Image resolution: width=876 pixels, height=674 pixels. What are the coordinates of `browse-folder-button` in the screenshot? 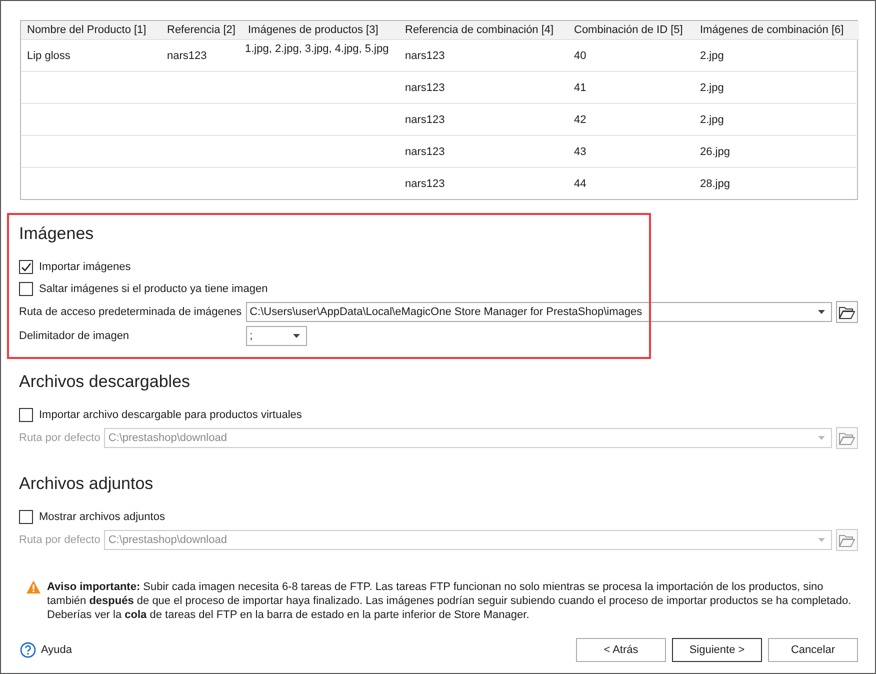 It's located at (847, 312).